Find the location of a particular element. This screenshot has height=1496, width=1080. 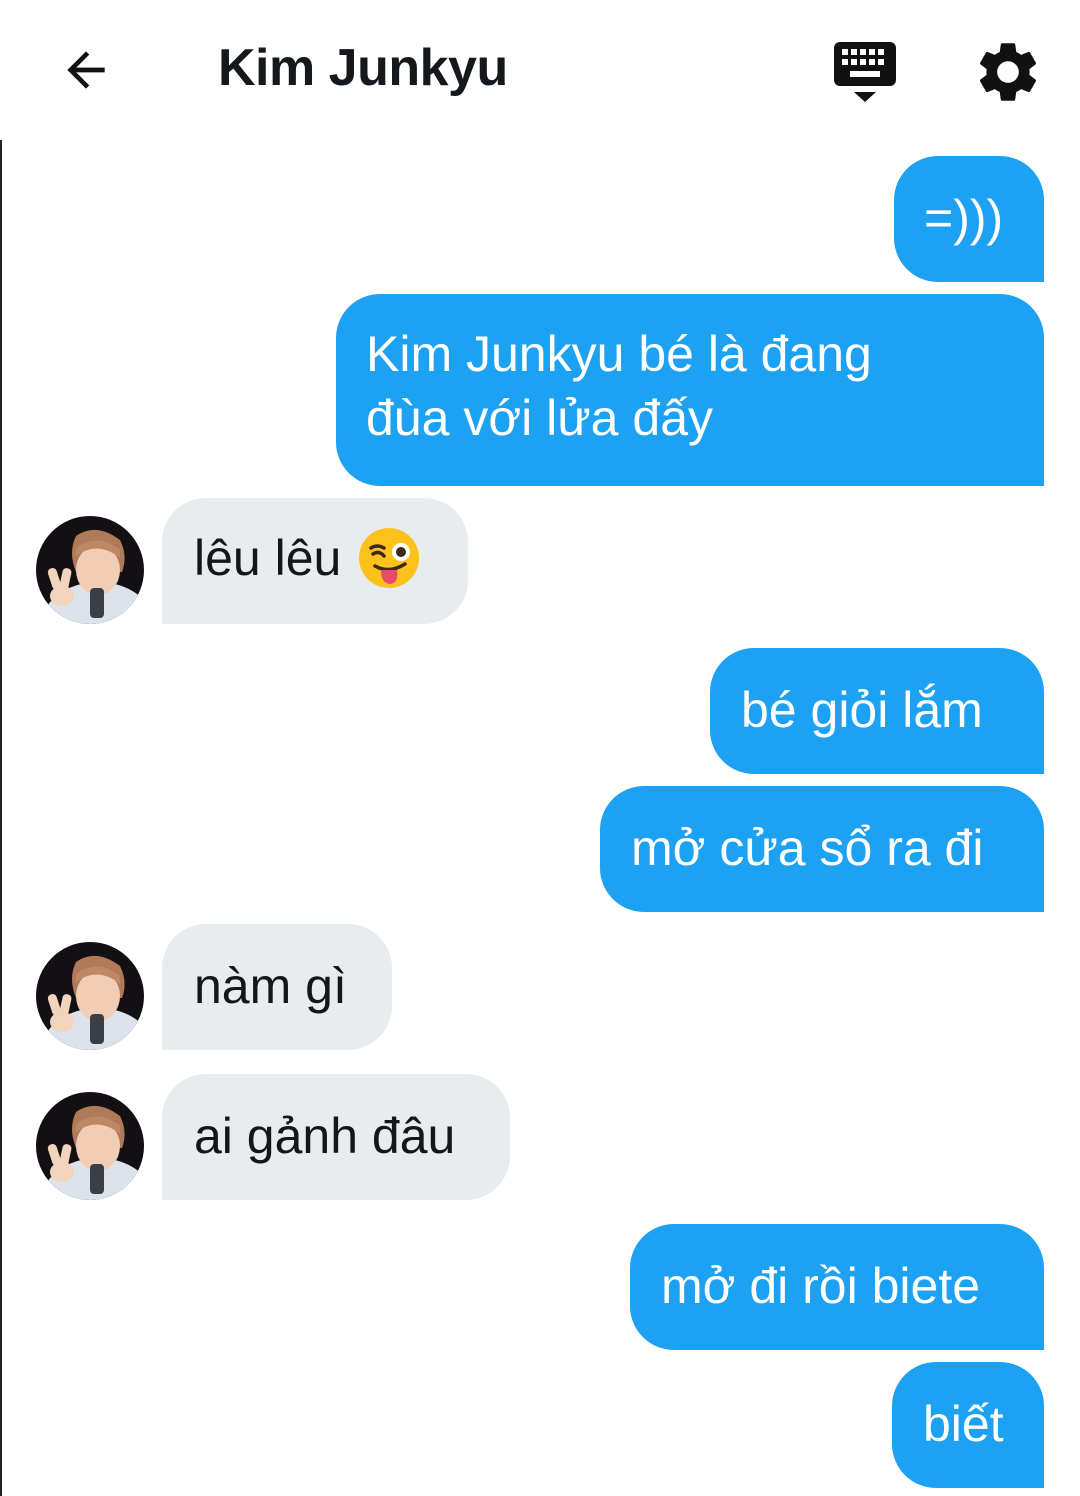

message-bubble-incoming: nàm gì is located at coordinates (277, 987).